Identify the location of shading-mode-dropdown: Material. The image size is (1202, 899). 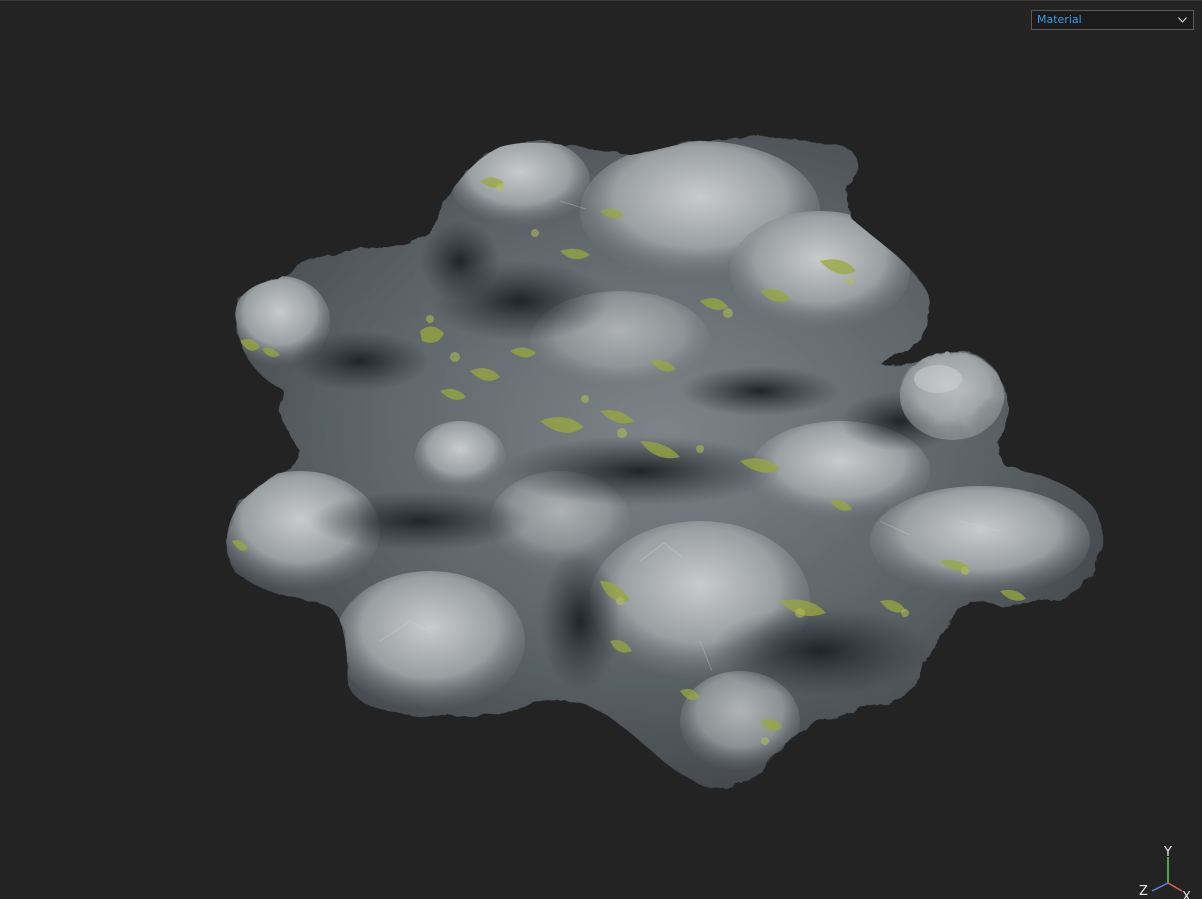
(1112, 20).